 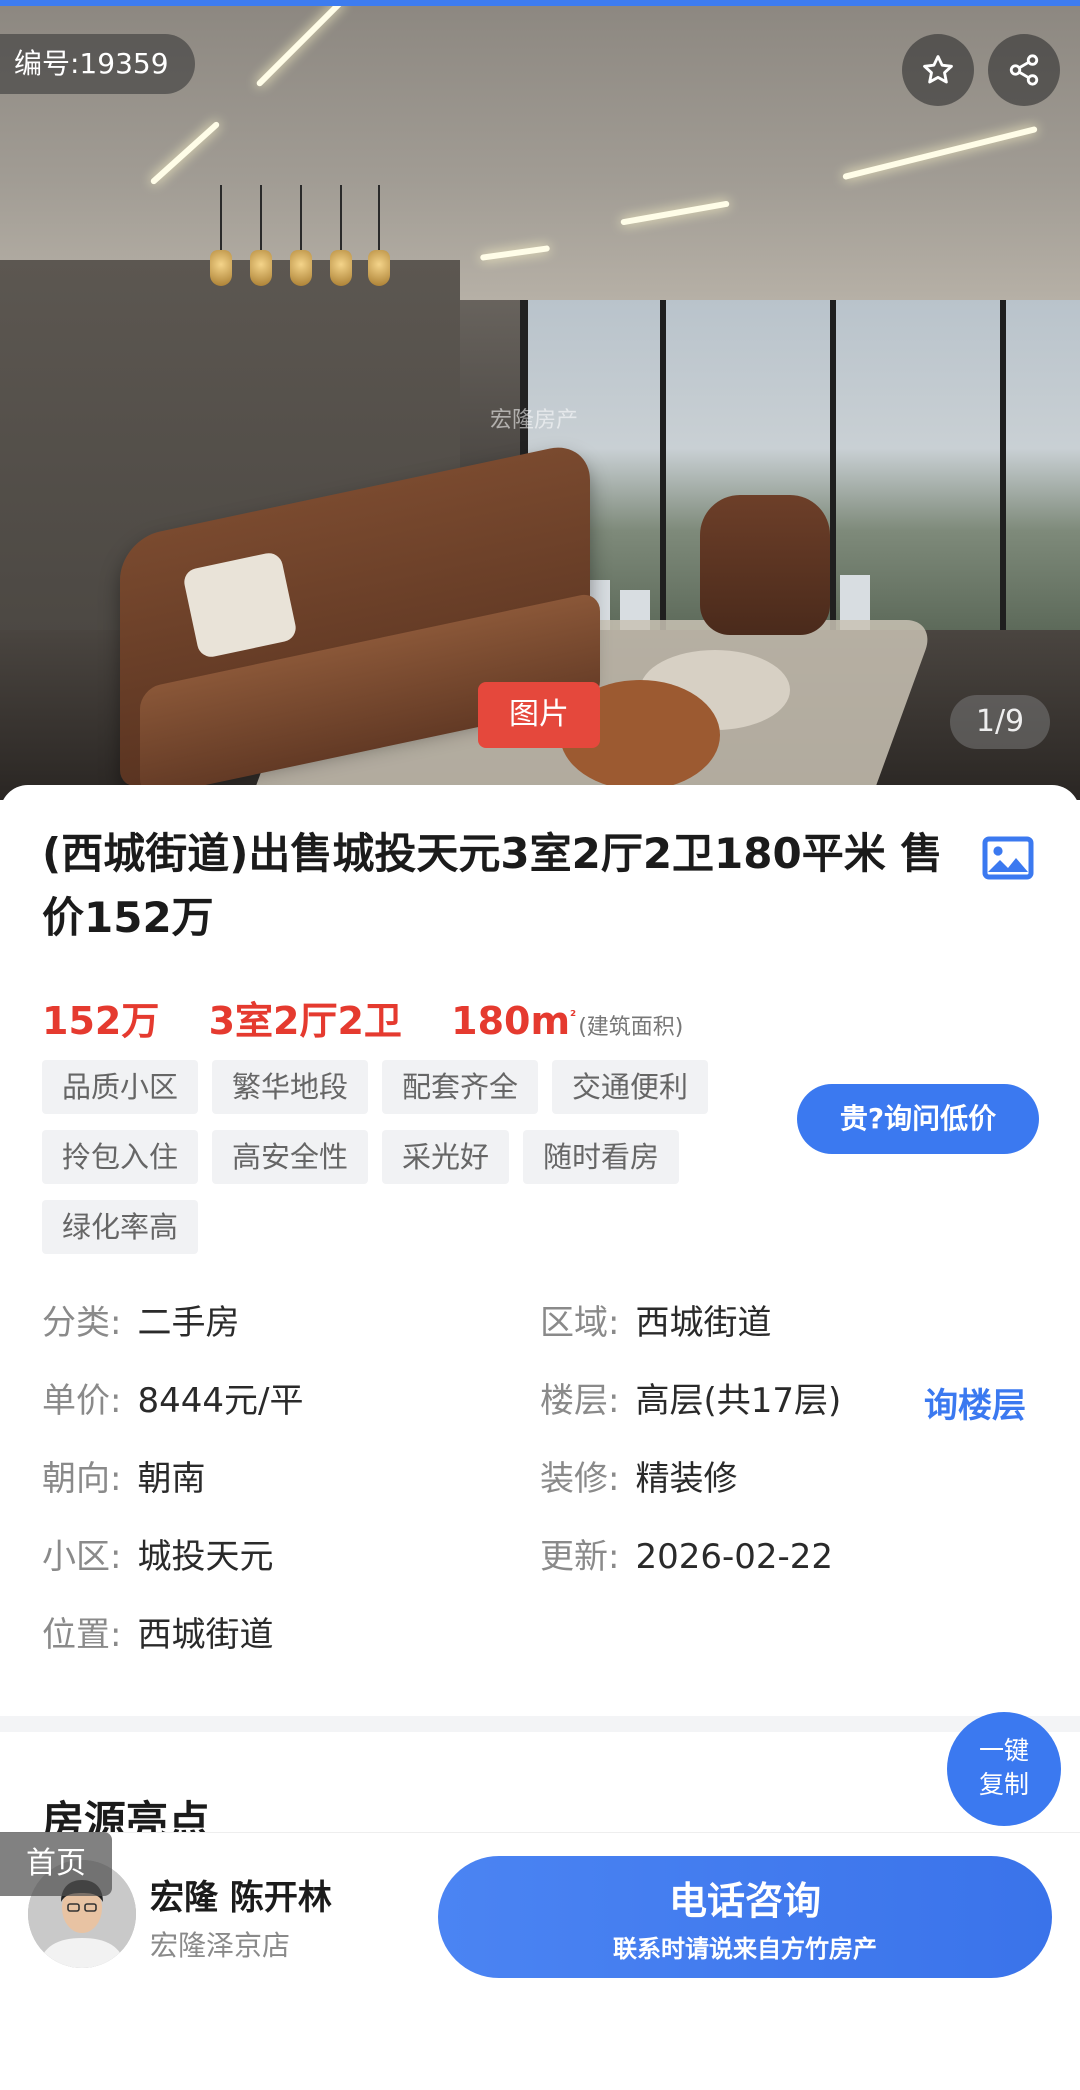 I want to click on detail-label: 更新:, so click(x=580, y=1557).